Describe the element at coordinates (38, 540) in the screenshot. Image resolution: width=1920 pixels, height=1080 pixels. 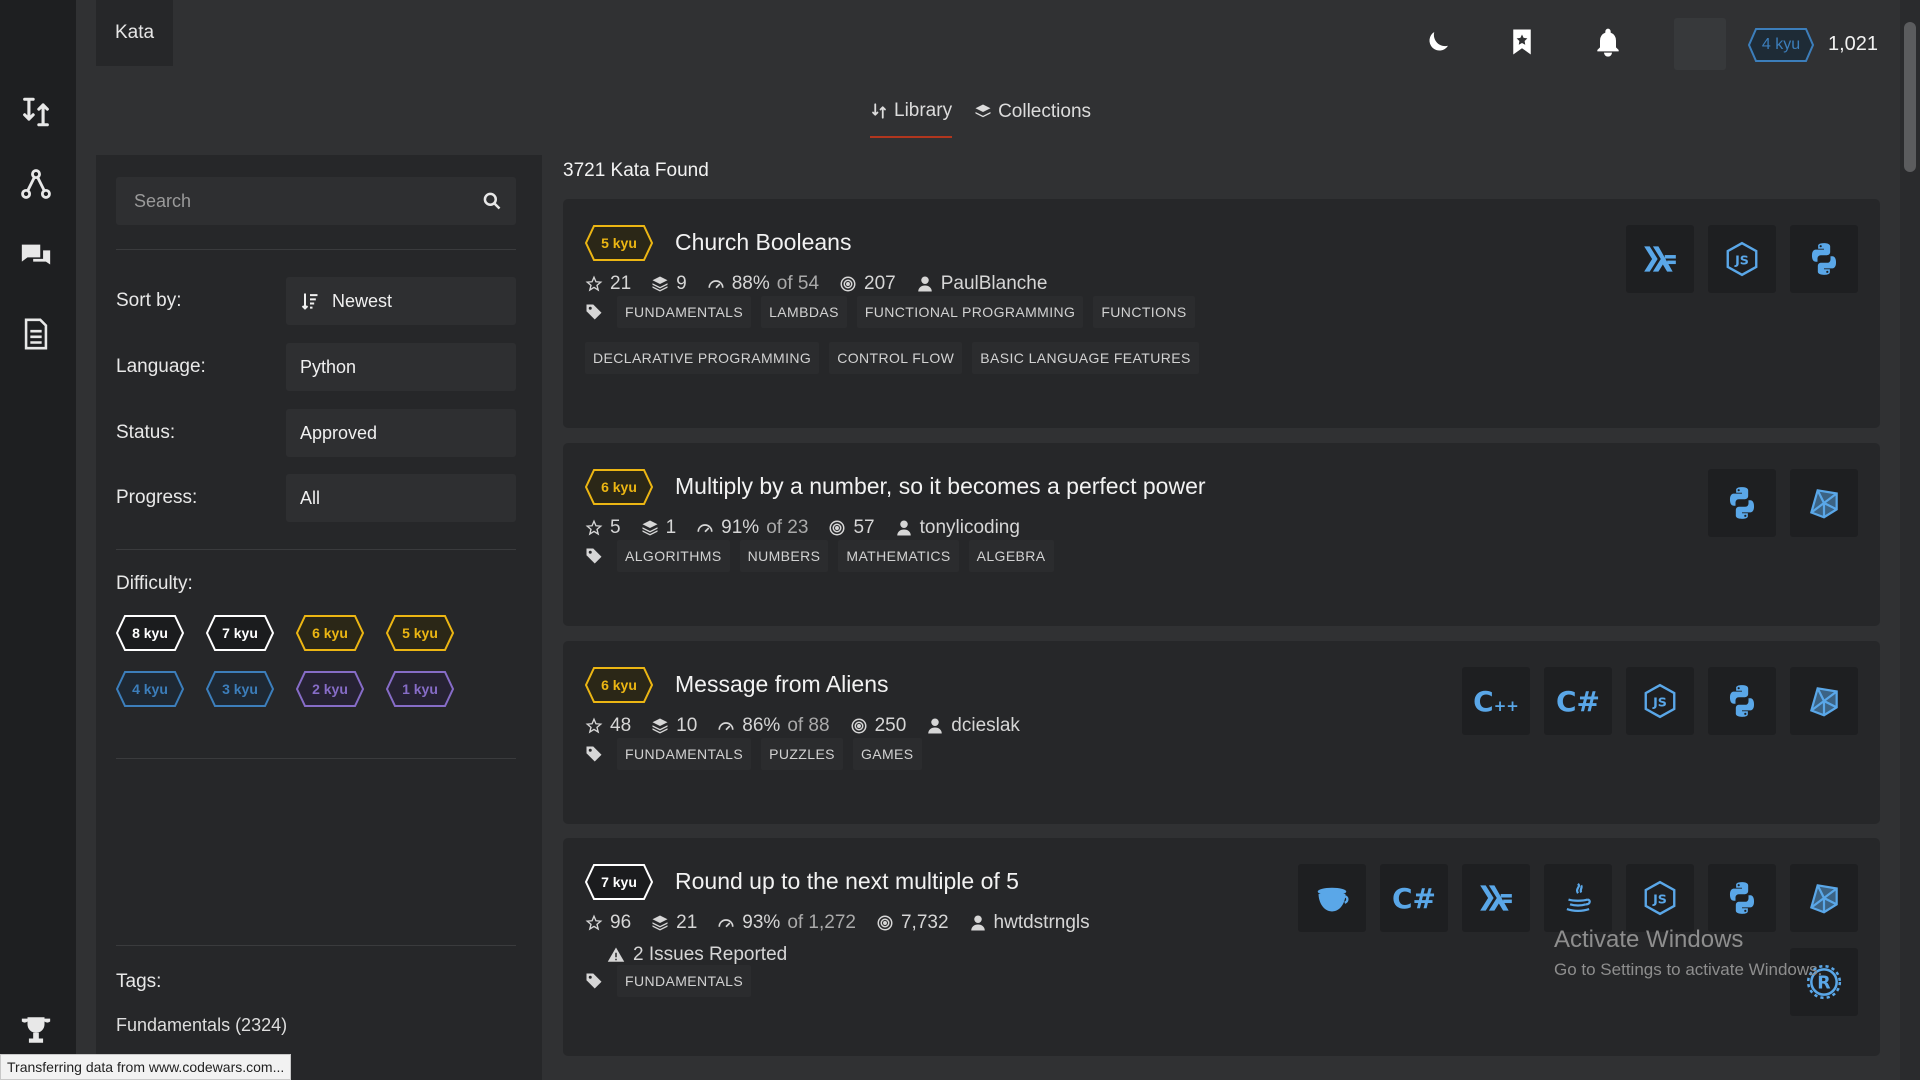
I see `left-nav-rail` at that location.